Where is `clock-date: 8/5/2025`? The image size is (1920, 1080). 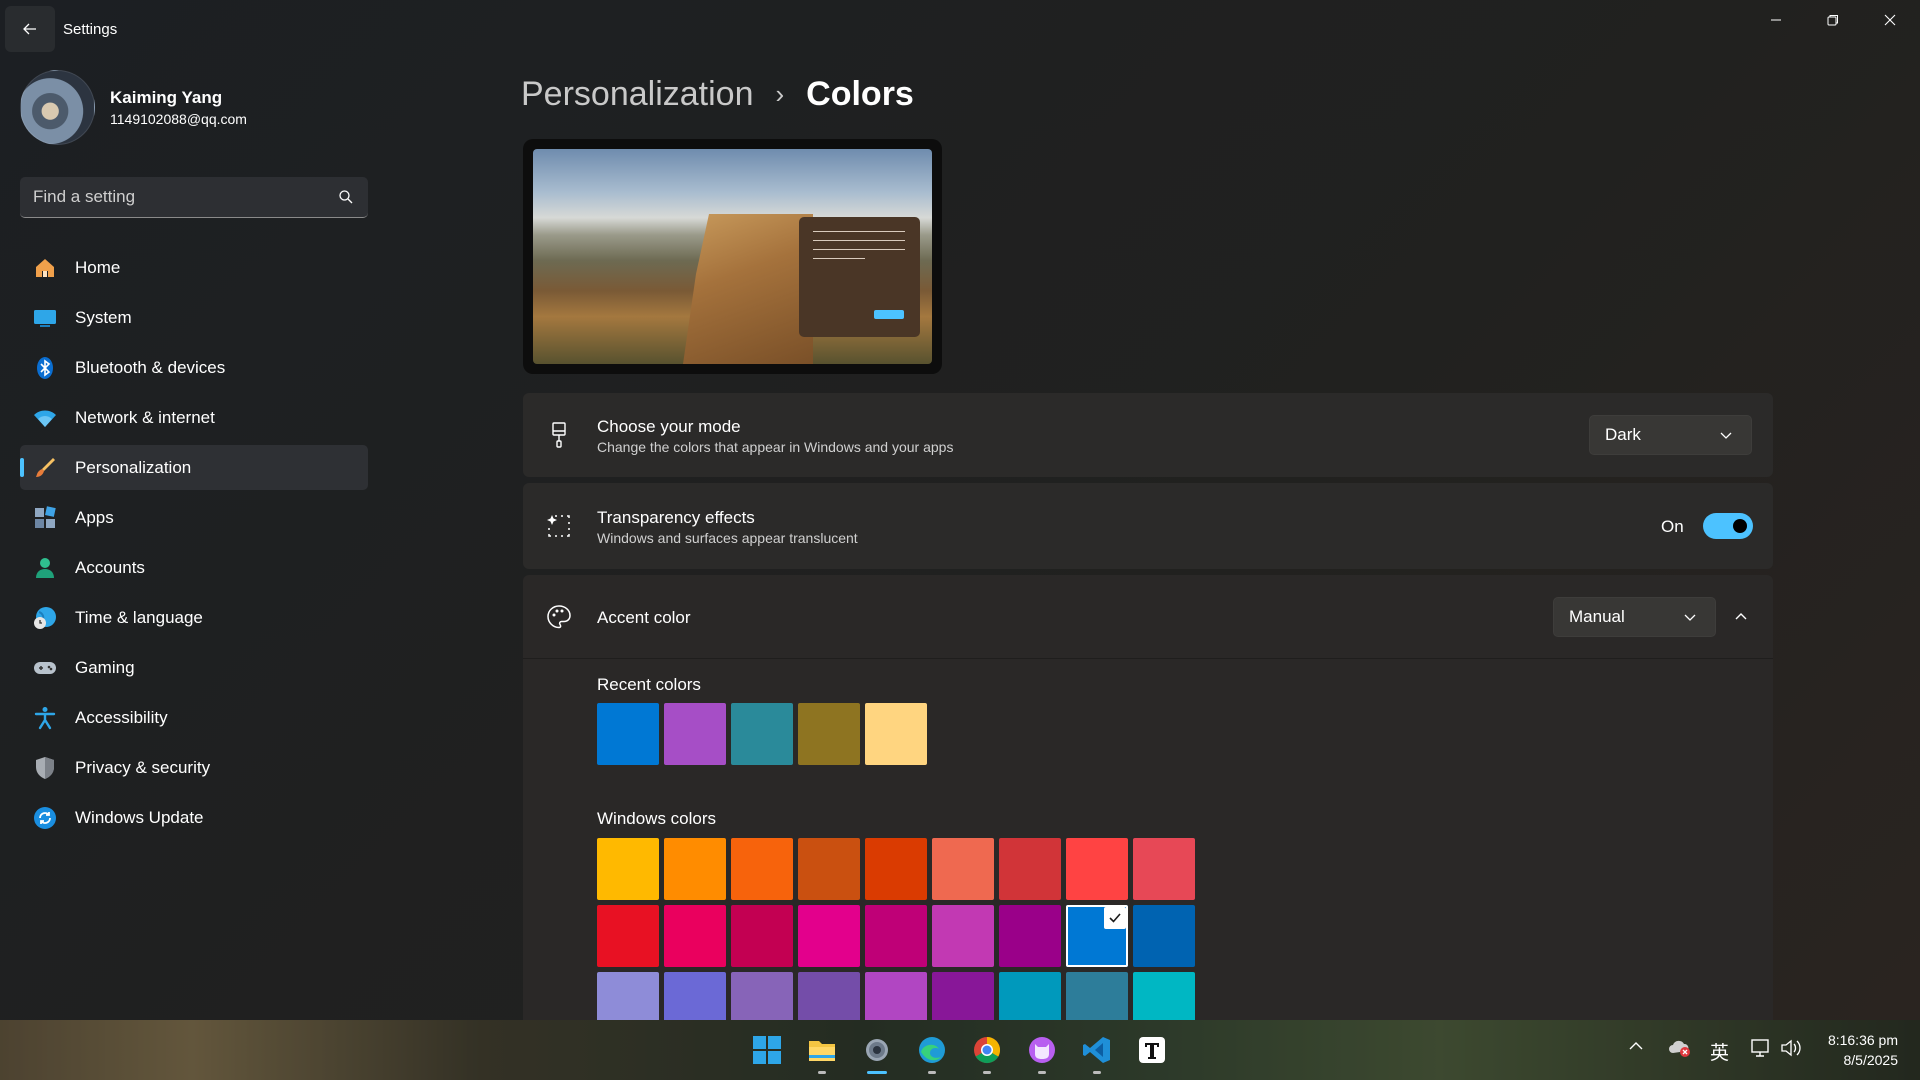
clock-date: 8/5/2025 is located at coordinates (1871, 1060).